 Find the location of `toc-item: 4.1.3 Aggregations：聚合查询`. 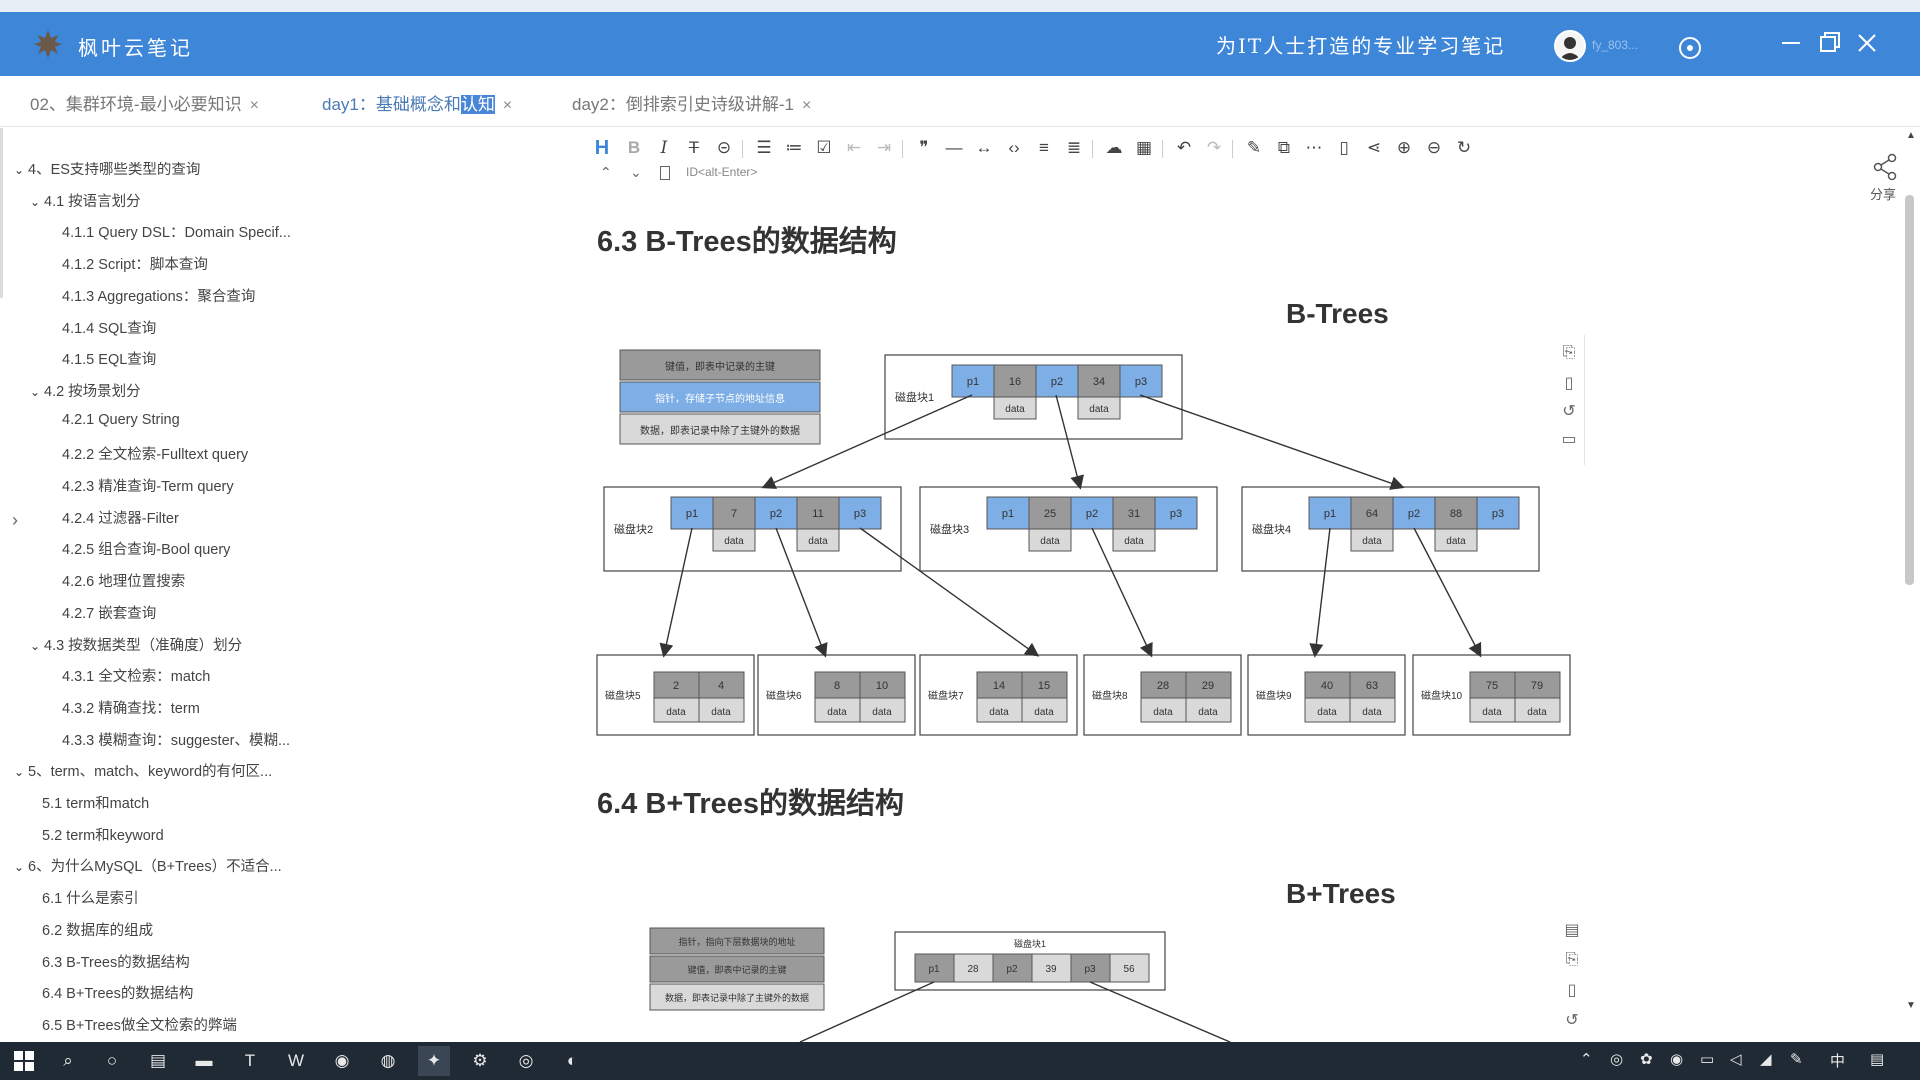

toc-item: 4.1.3 Aggregations：聚合查询 is located at coordinates (158, 295).